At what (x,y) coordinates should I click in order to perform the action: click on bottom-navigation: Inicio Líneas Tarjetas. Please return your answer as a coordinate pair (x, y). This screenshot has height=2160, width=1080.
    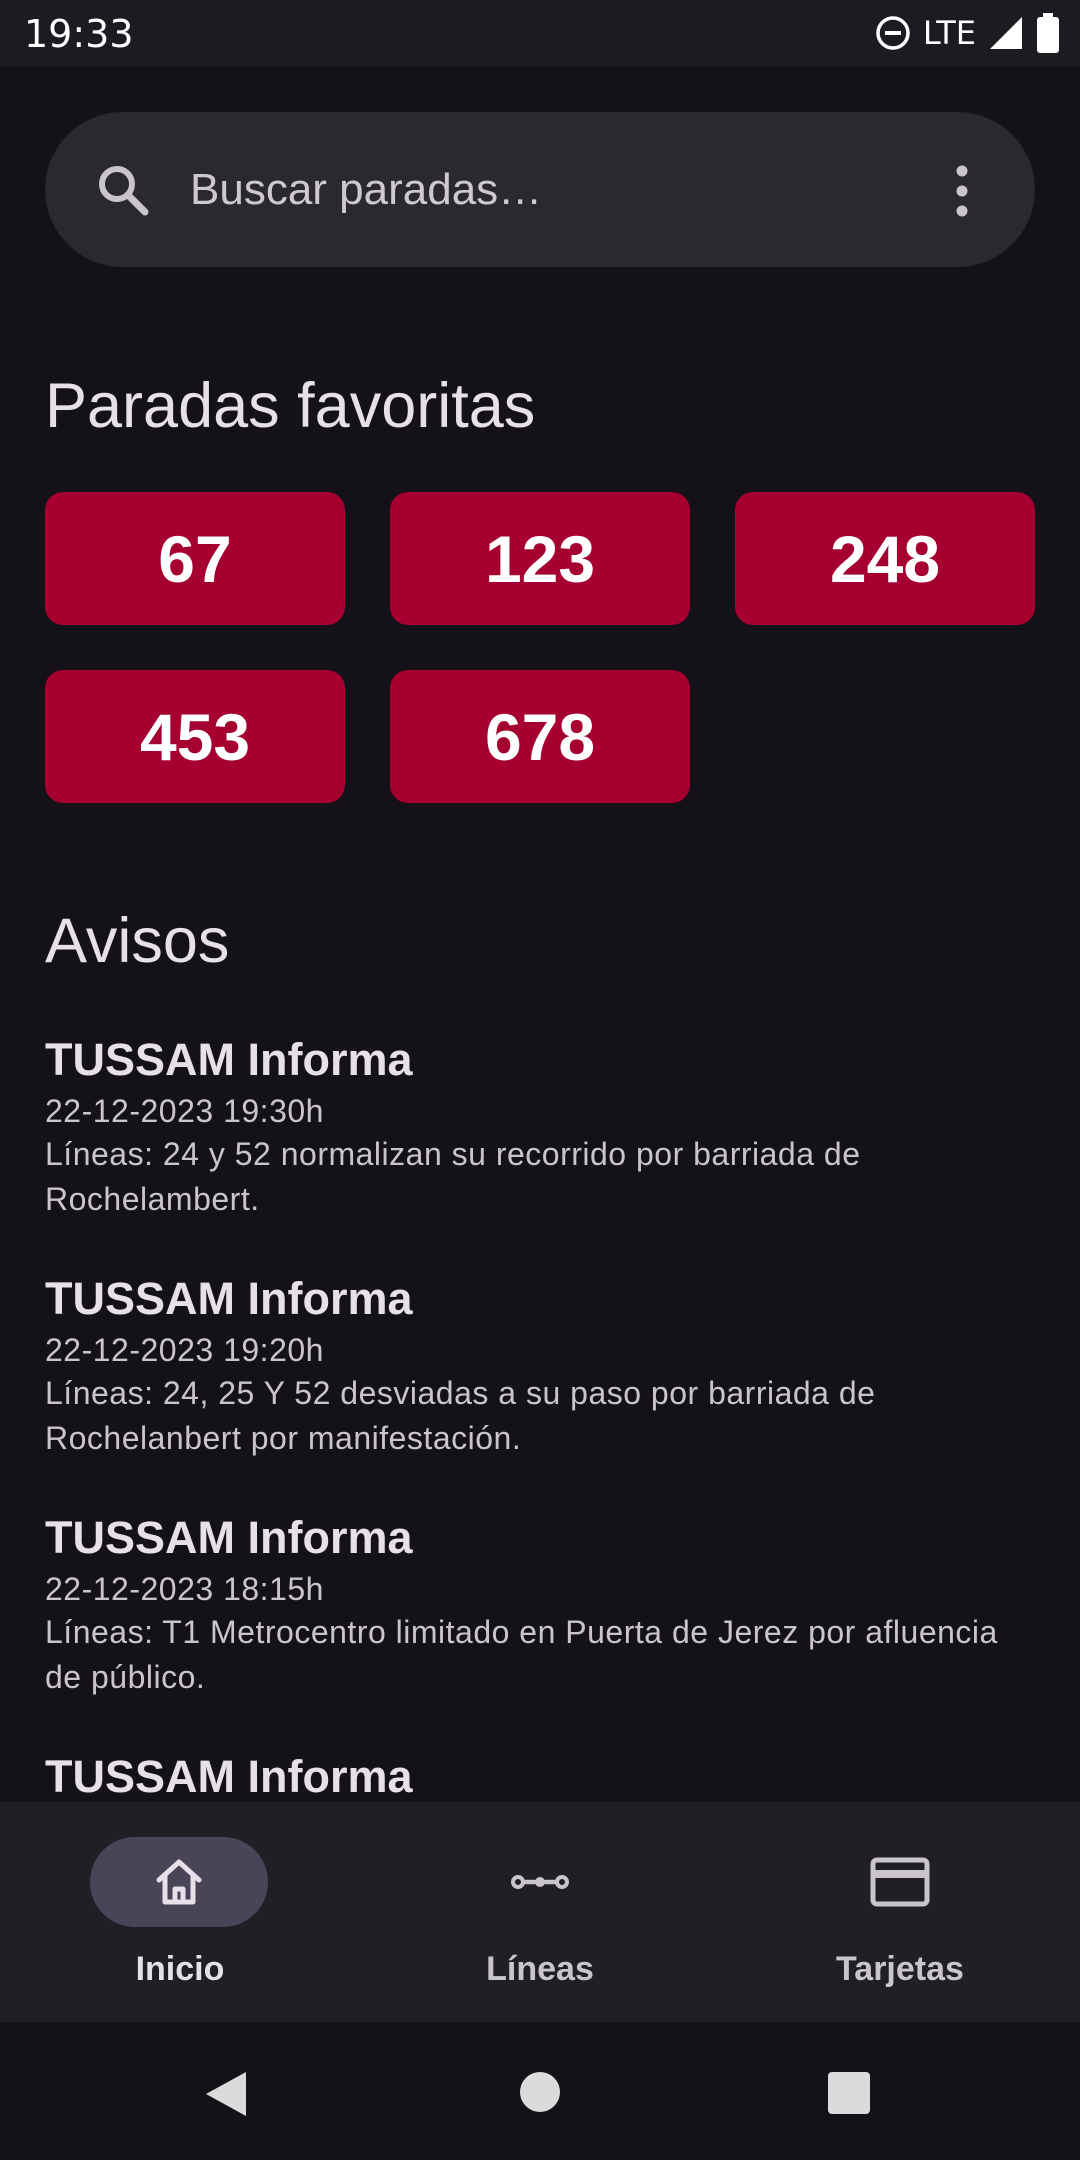
    Looking at the image, I should click on (540, 1912).